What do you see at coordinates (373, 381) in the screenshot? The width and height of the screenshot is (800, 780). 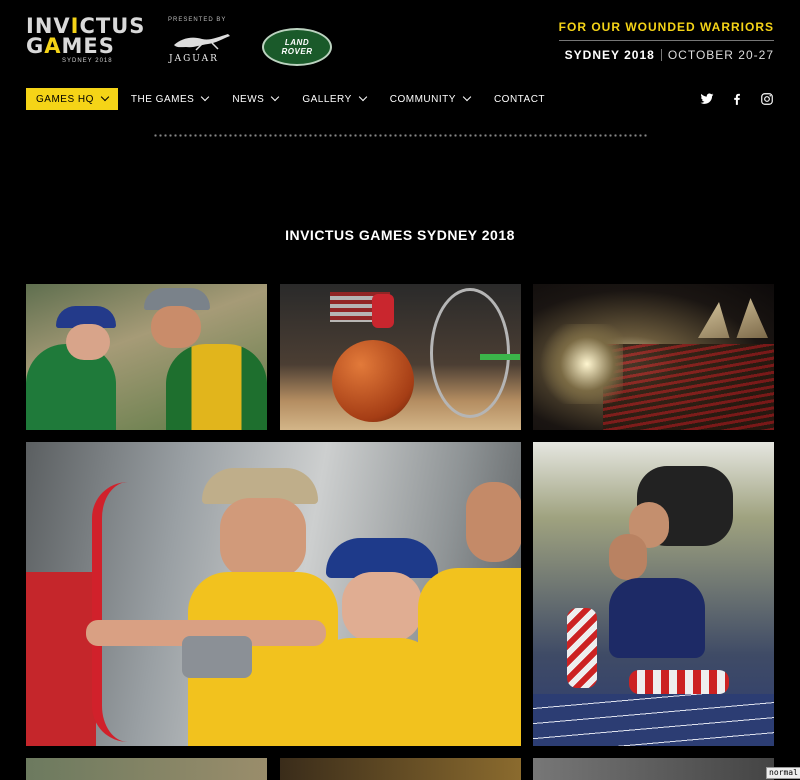 I see `basketball` at bounding box center [373, 381].